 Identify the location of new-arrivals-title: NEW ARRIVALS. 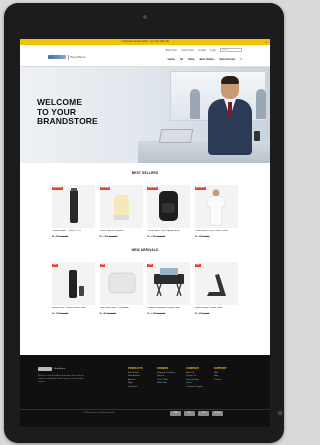
(145, 250).